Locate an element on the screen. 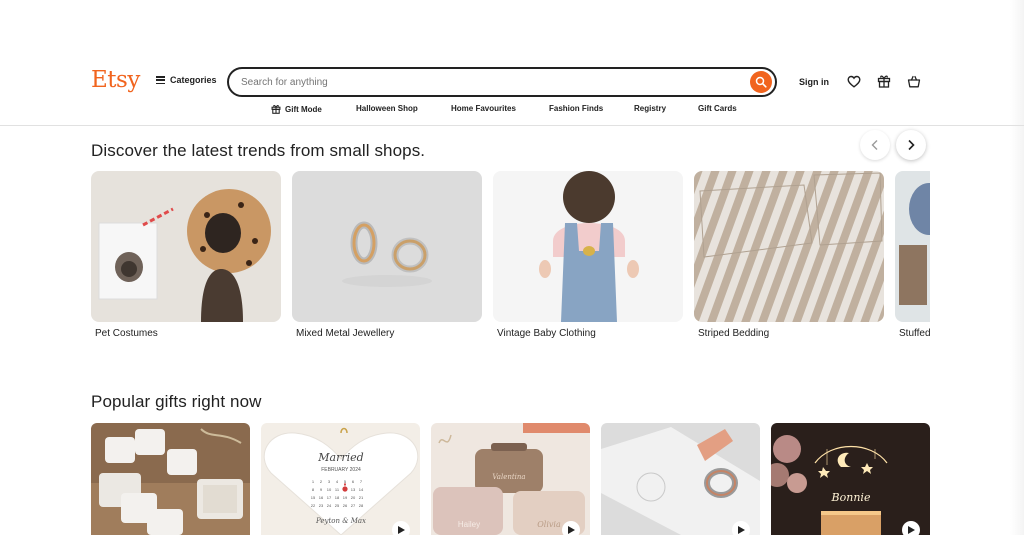  nav-home-favourites: Home Favourites is located at coordinates (483, 108).